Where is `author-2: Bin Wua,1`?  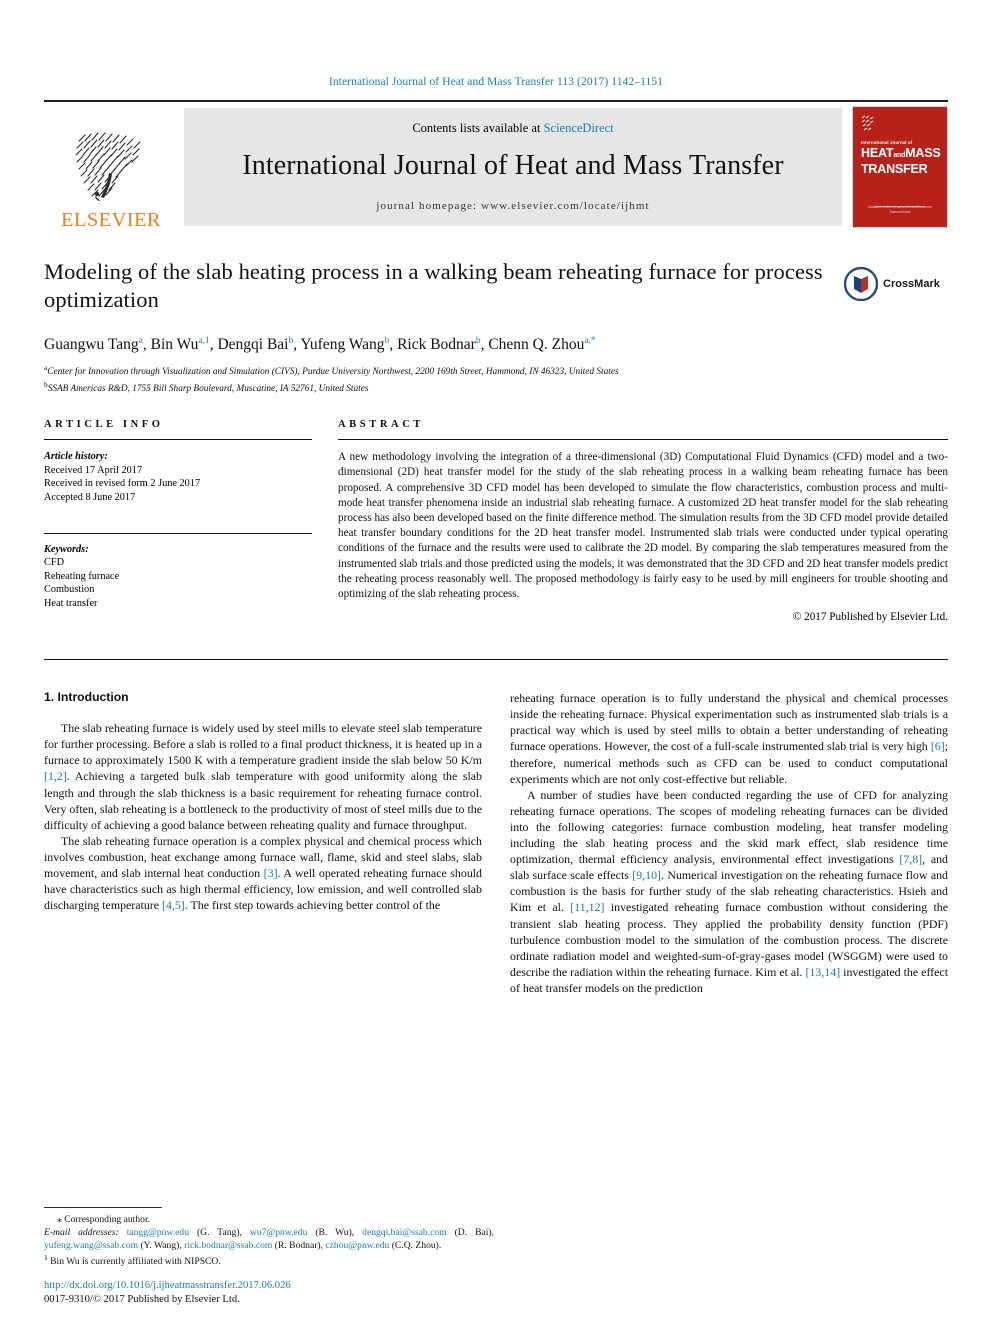
author-2: Bin Wua,1 is located at coordinates (180, 344).